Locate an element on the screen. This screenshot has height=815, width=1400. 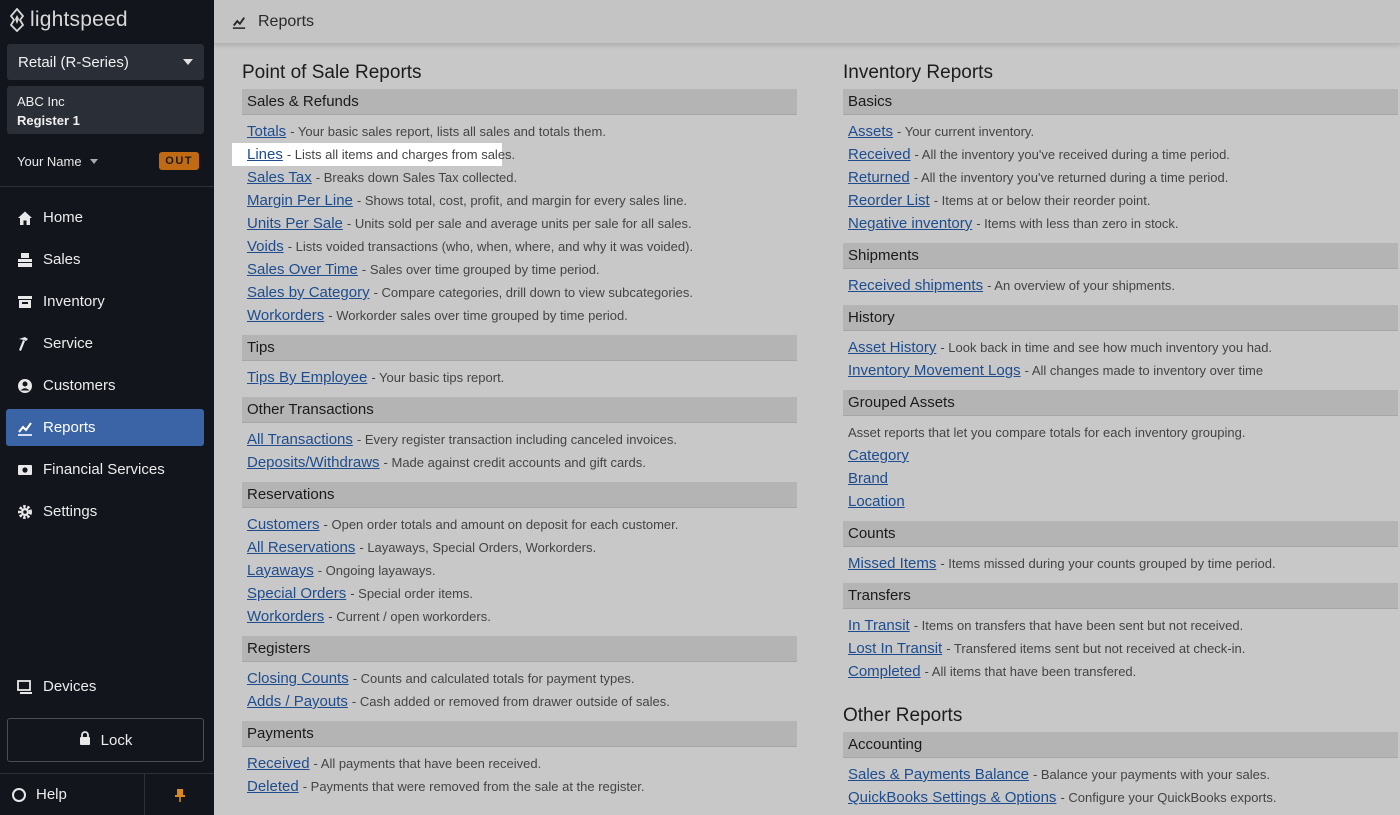
hammer-icon is located at coordinates (25, 344).